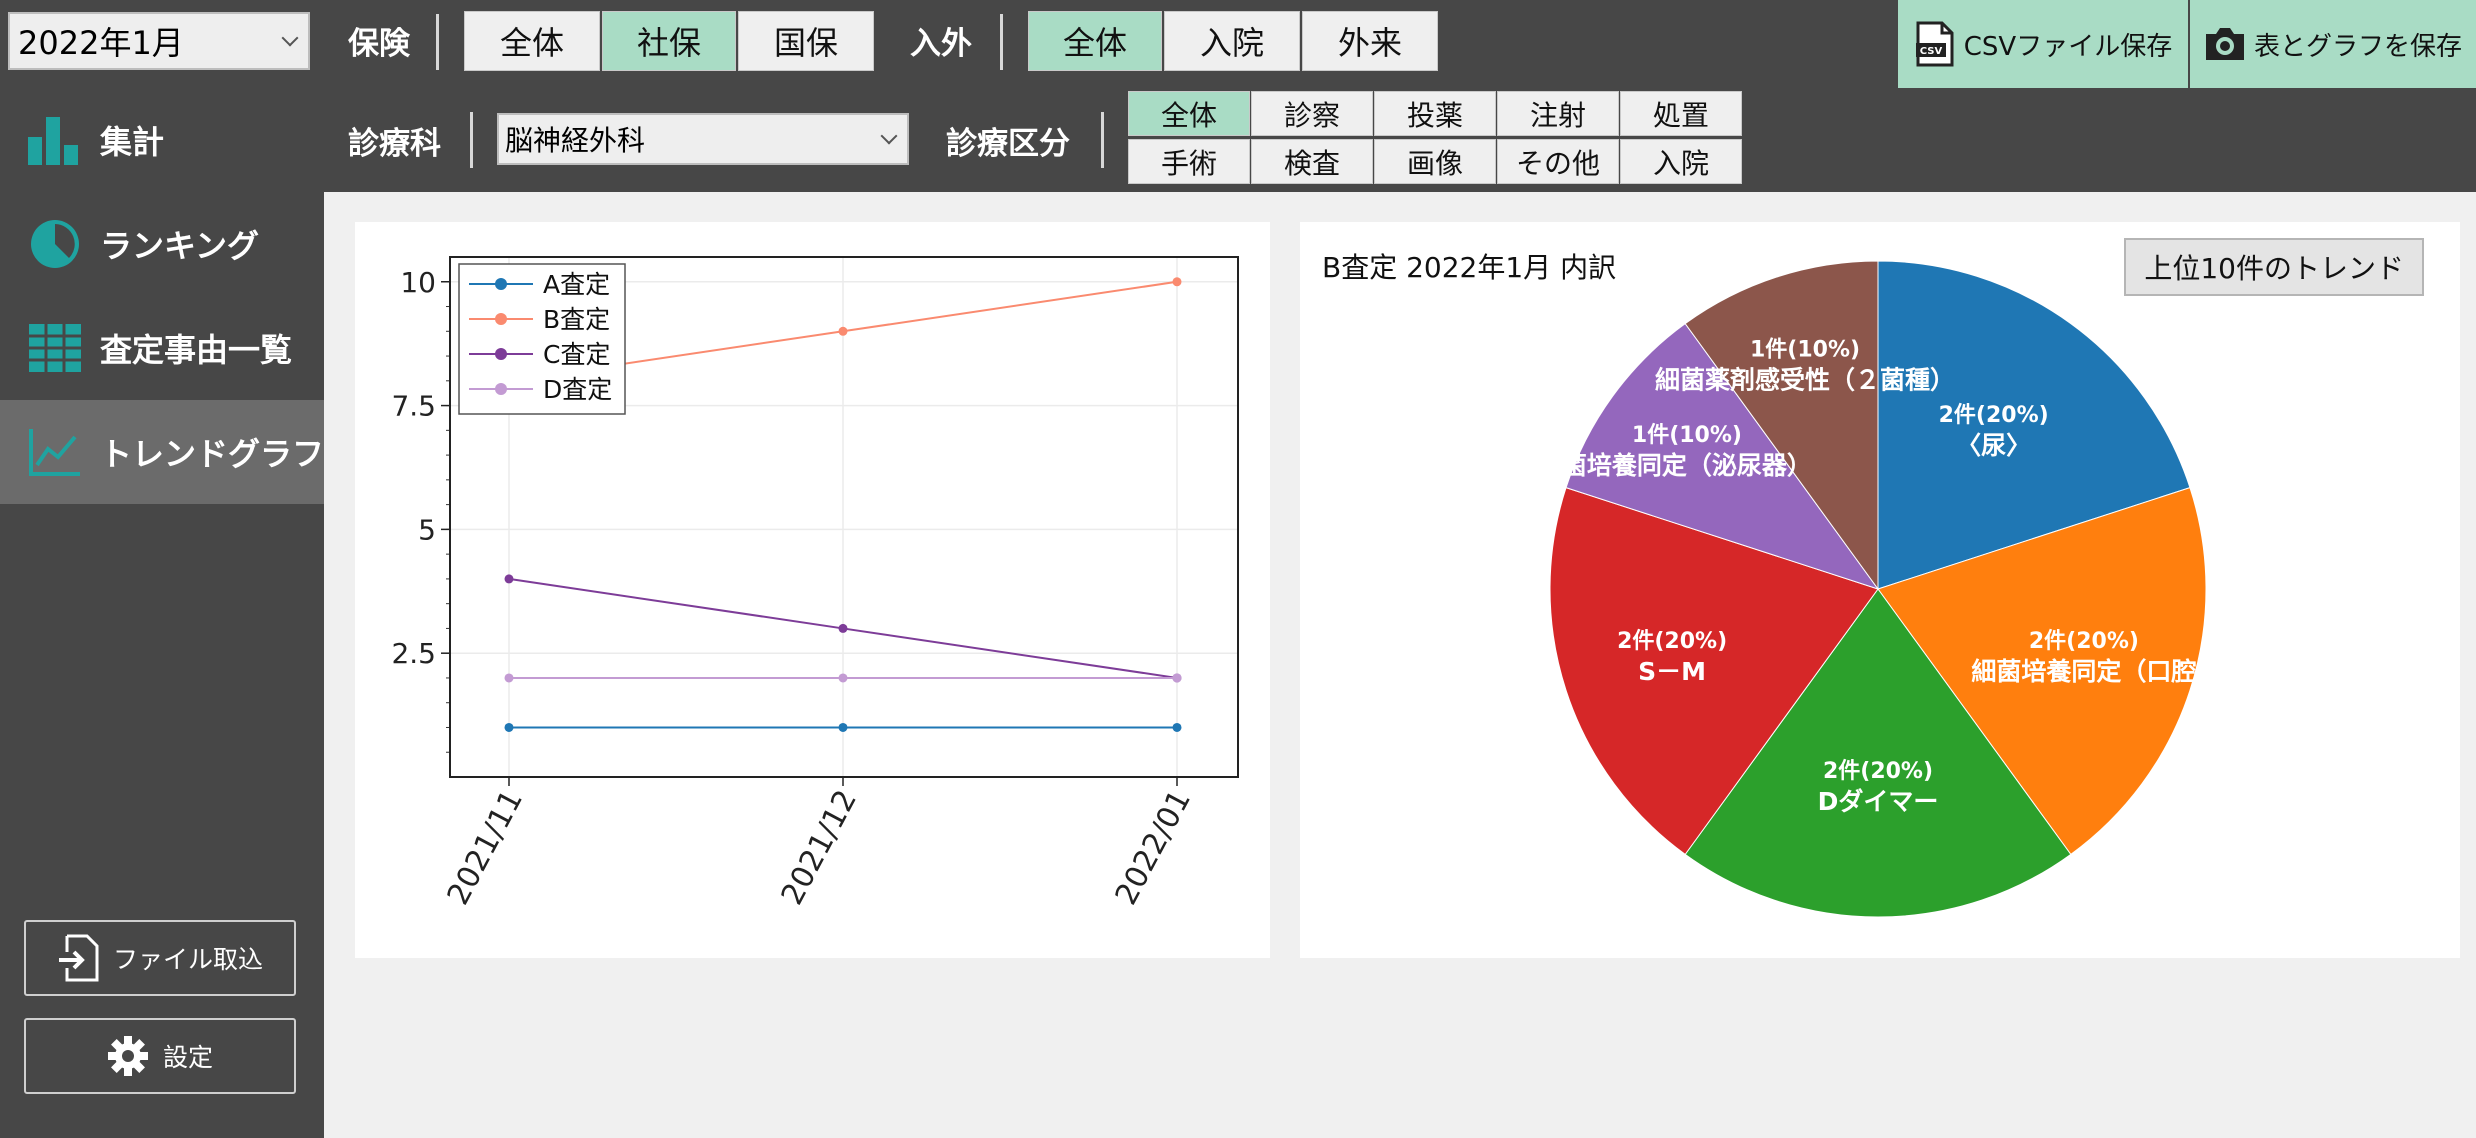 The height and width of the screenshot is (1138, 2476). Describe the element at coordinates (2224, 44) in the screenshot. I see `camera-icon` at that location.